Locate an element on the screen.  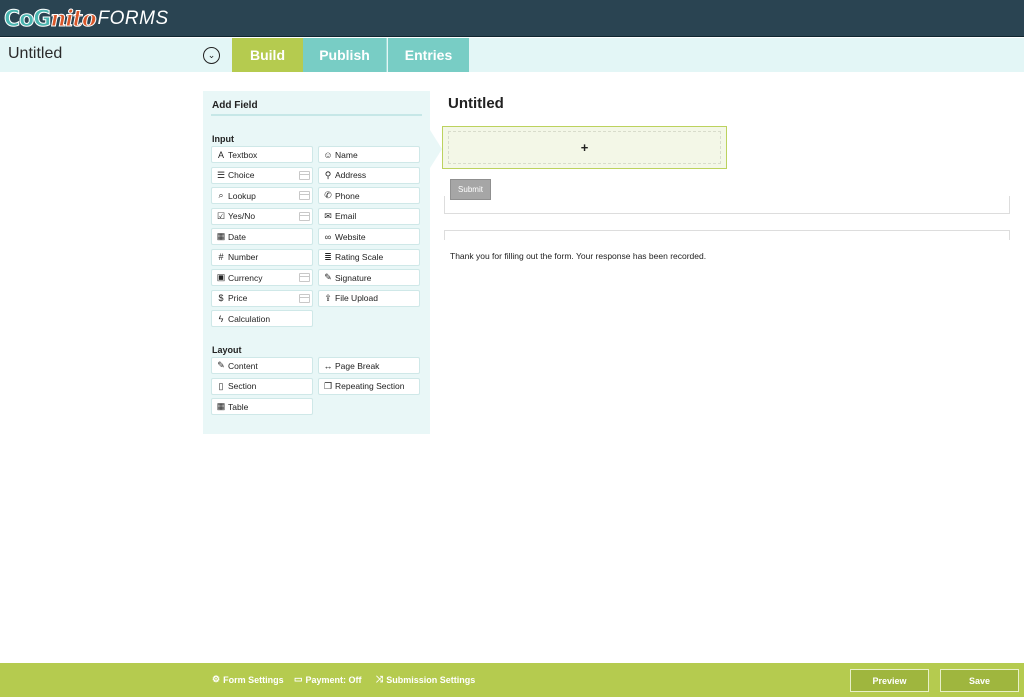
field-button-repeating-section: ❐ Repeating Section is located at coordinates (369, 386).